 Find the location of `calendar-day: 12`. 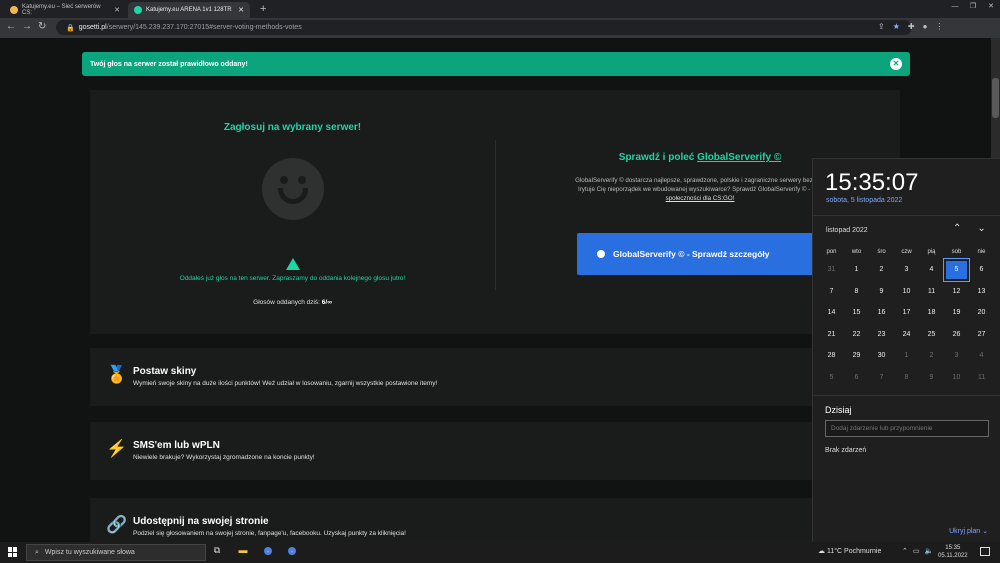

calendar-day: 12 is located at coordinates (956, 292).